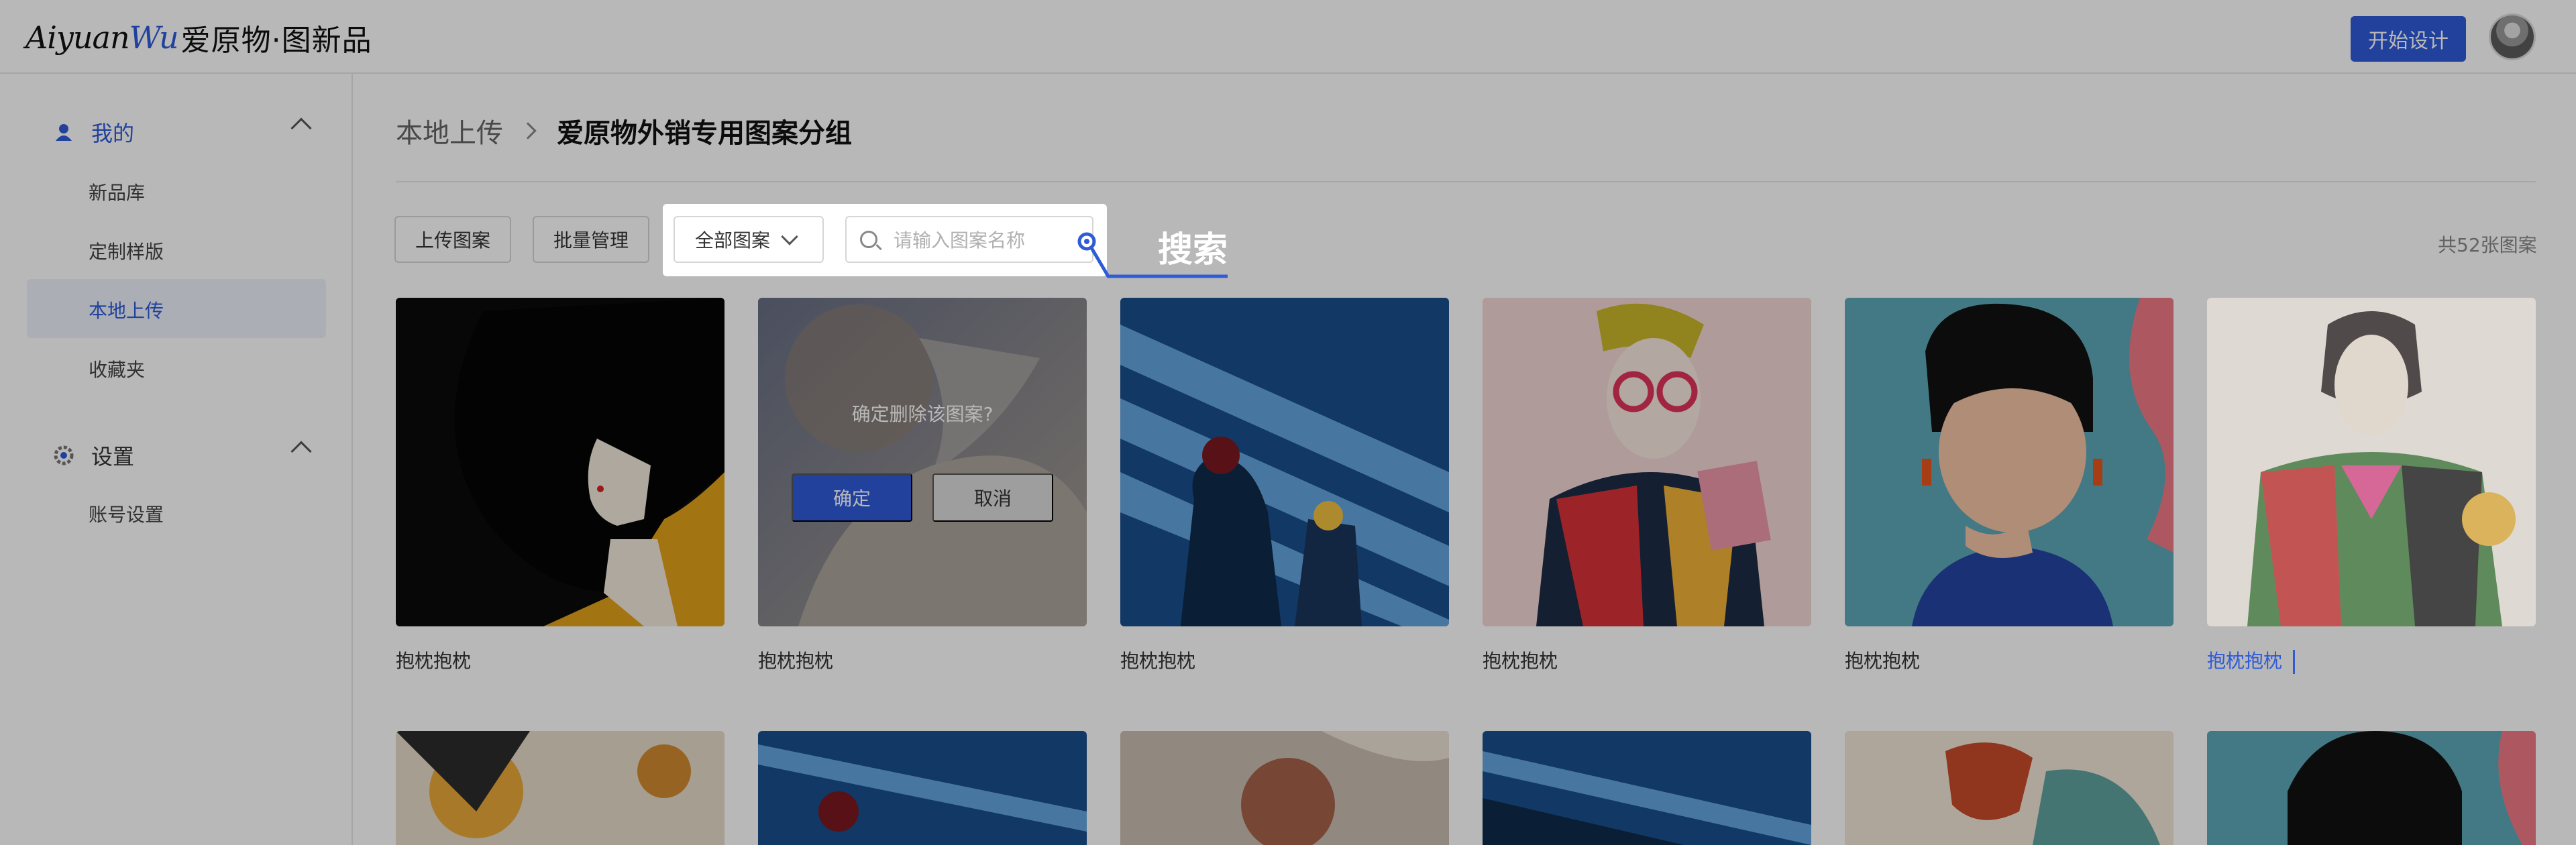  Describe the element at coordinates (64, 455) in the screenshot. I see `gear-icon` at that location.